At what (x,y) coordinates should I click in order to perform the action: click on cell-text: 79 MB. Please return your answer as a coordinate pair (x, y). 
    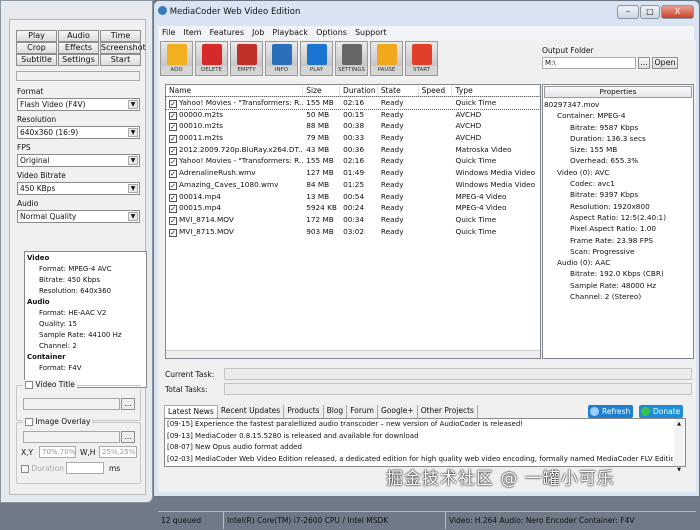
    Looking at the image, I should click on (318, 138).